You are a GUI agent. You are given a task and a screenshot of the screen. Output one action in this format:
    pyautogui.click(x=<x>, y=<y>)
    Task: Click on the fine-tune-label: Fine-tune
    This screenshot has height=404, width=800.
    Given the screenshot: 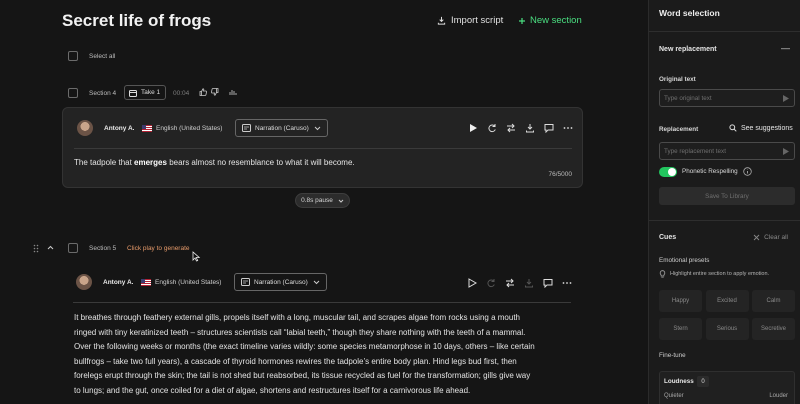 What is the action you would take?
    pyautogui.click(x=672, y=355)
    